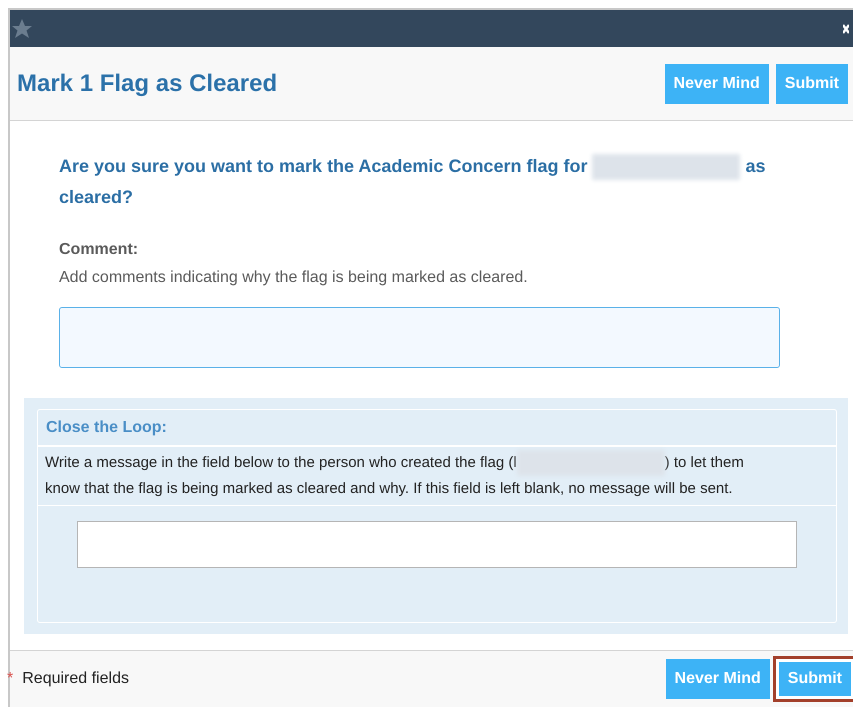  What do you see at coordinates (75, 679) in the screenshot?
I see `required-fields-note: Required fields` at bounding box center [75, 679].